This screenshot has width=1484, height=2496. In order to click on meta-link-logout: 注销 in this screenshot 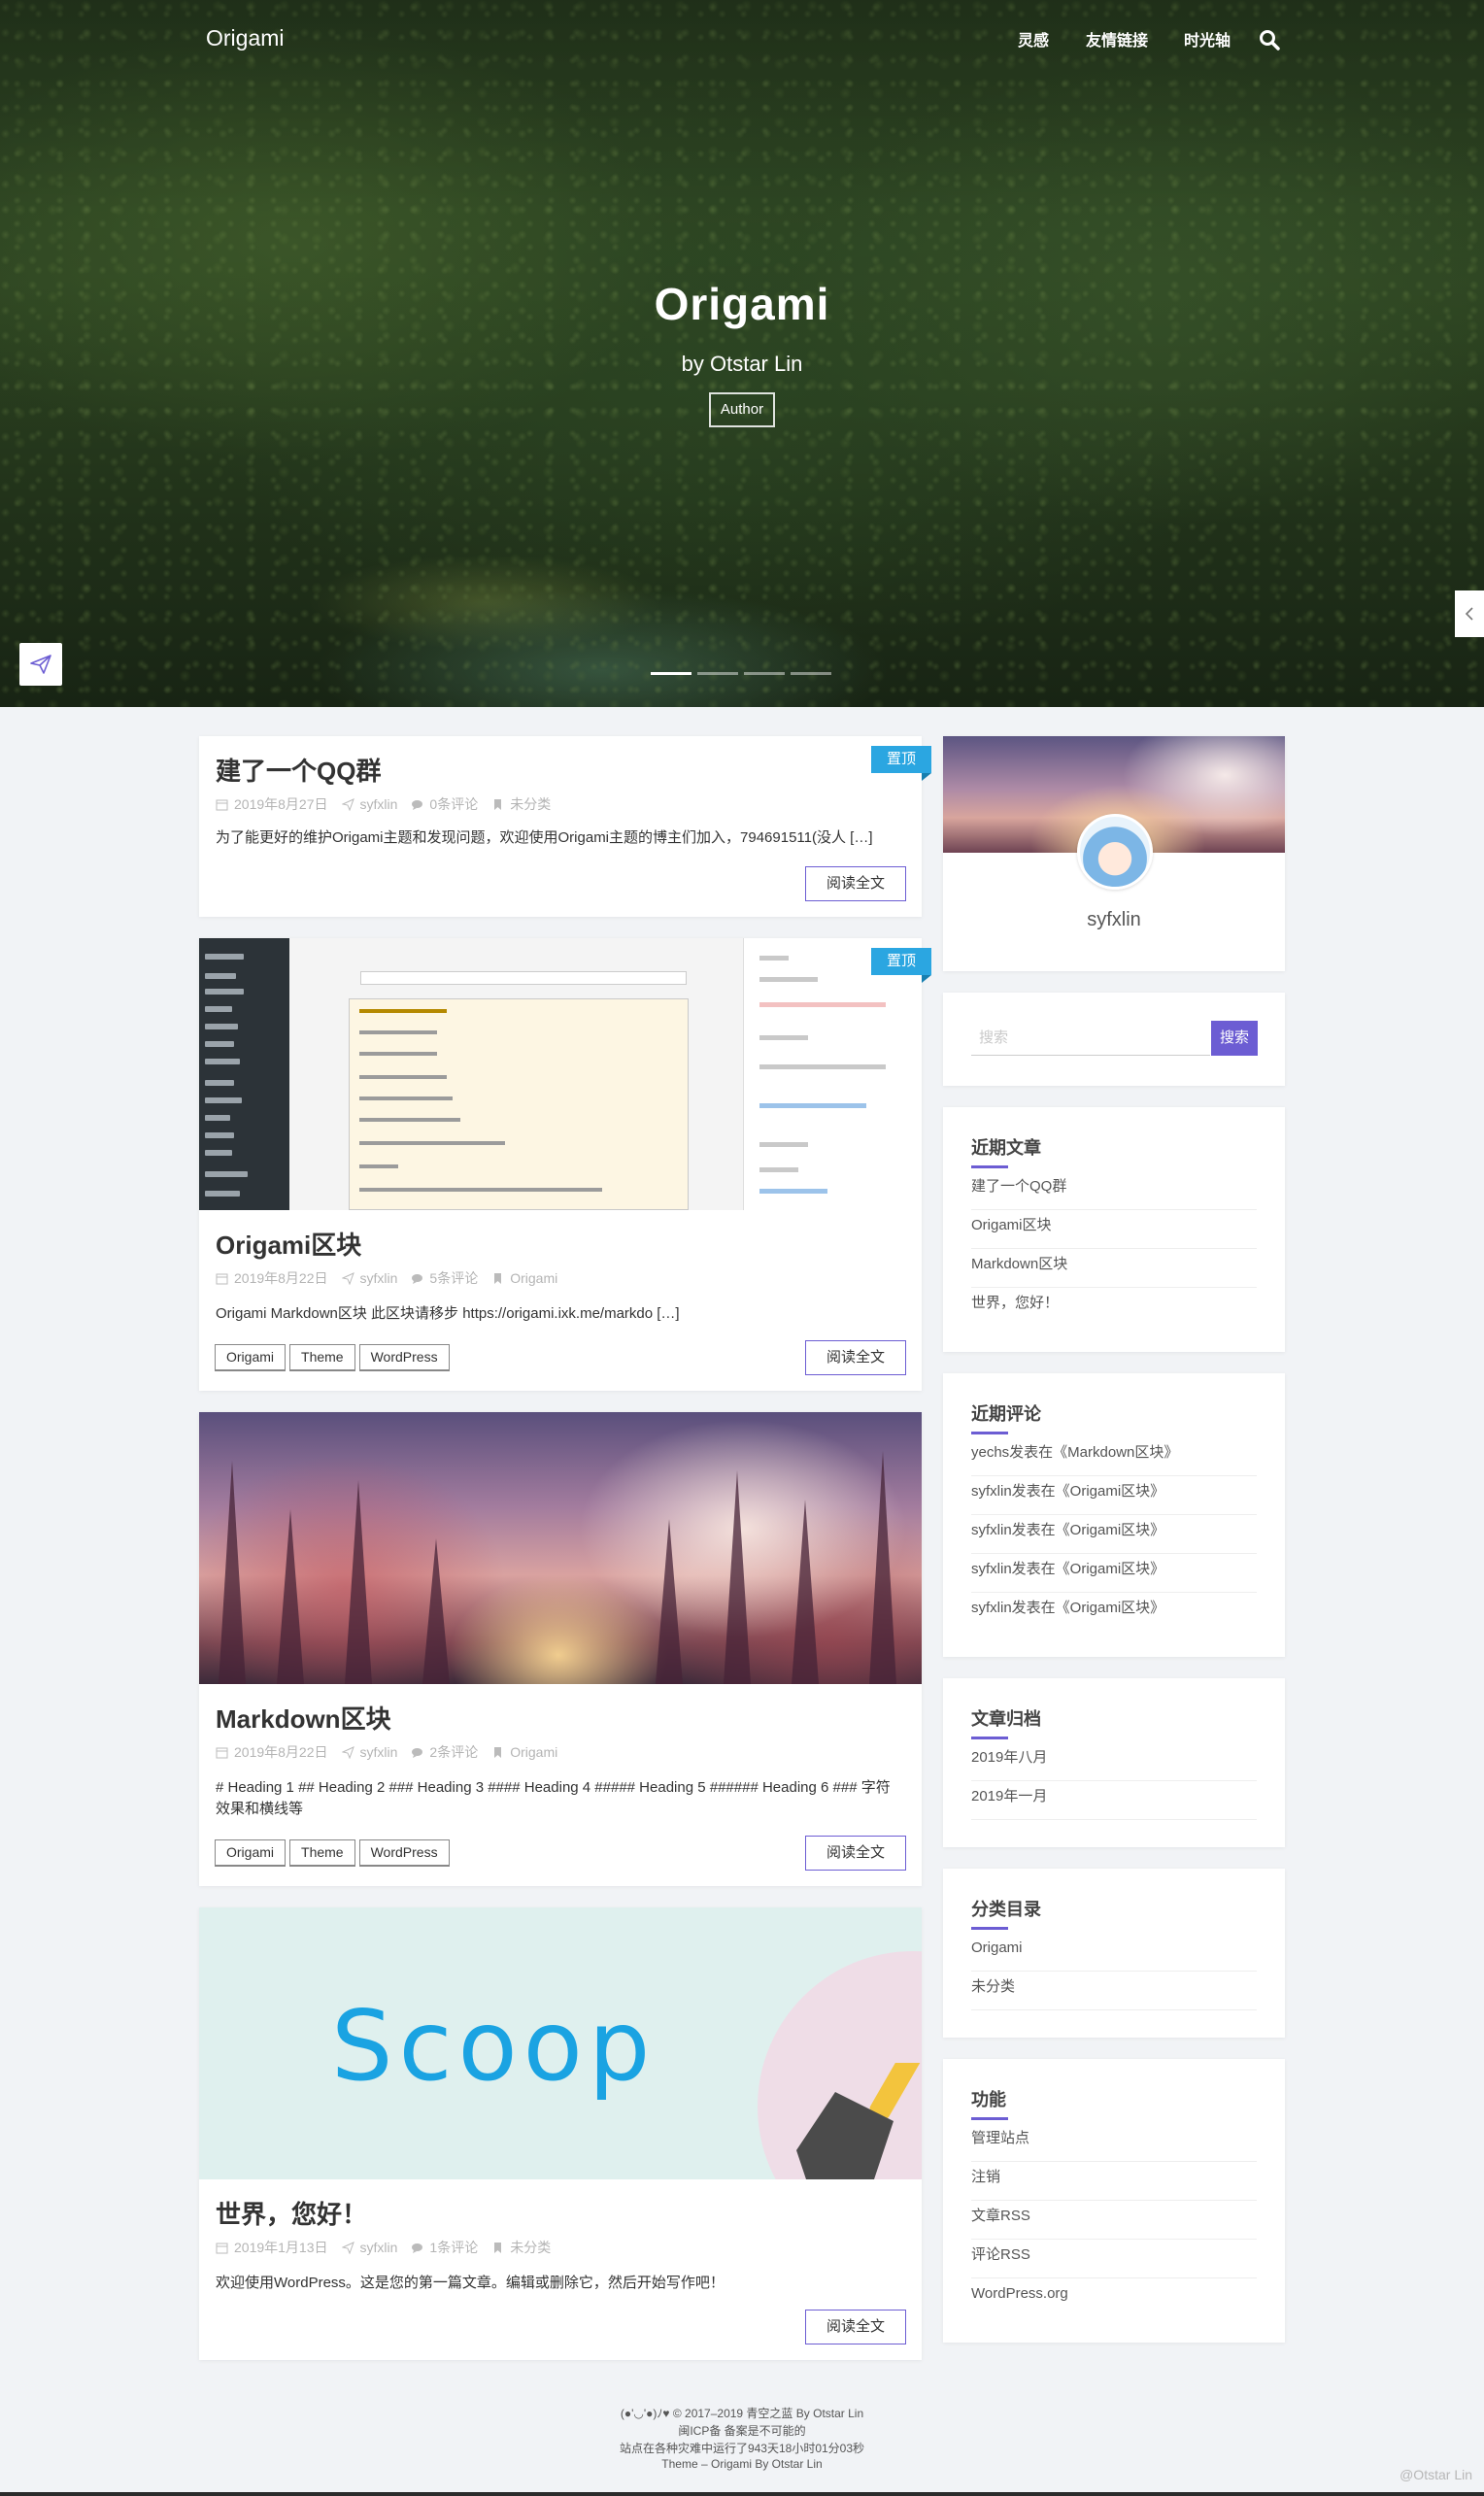, I will do `click(1114, 2181)`.